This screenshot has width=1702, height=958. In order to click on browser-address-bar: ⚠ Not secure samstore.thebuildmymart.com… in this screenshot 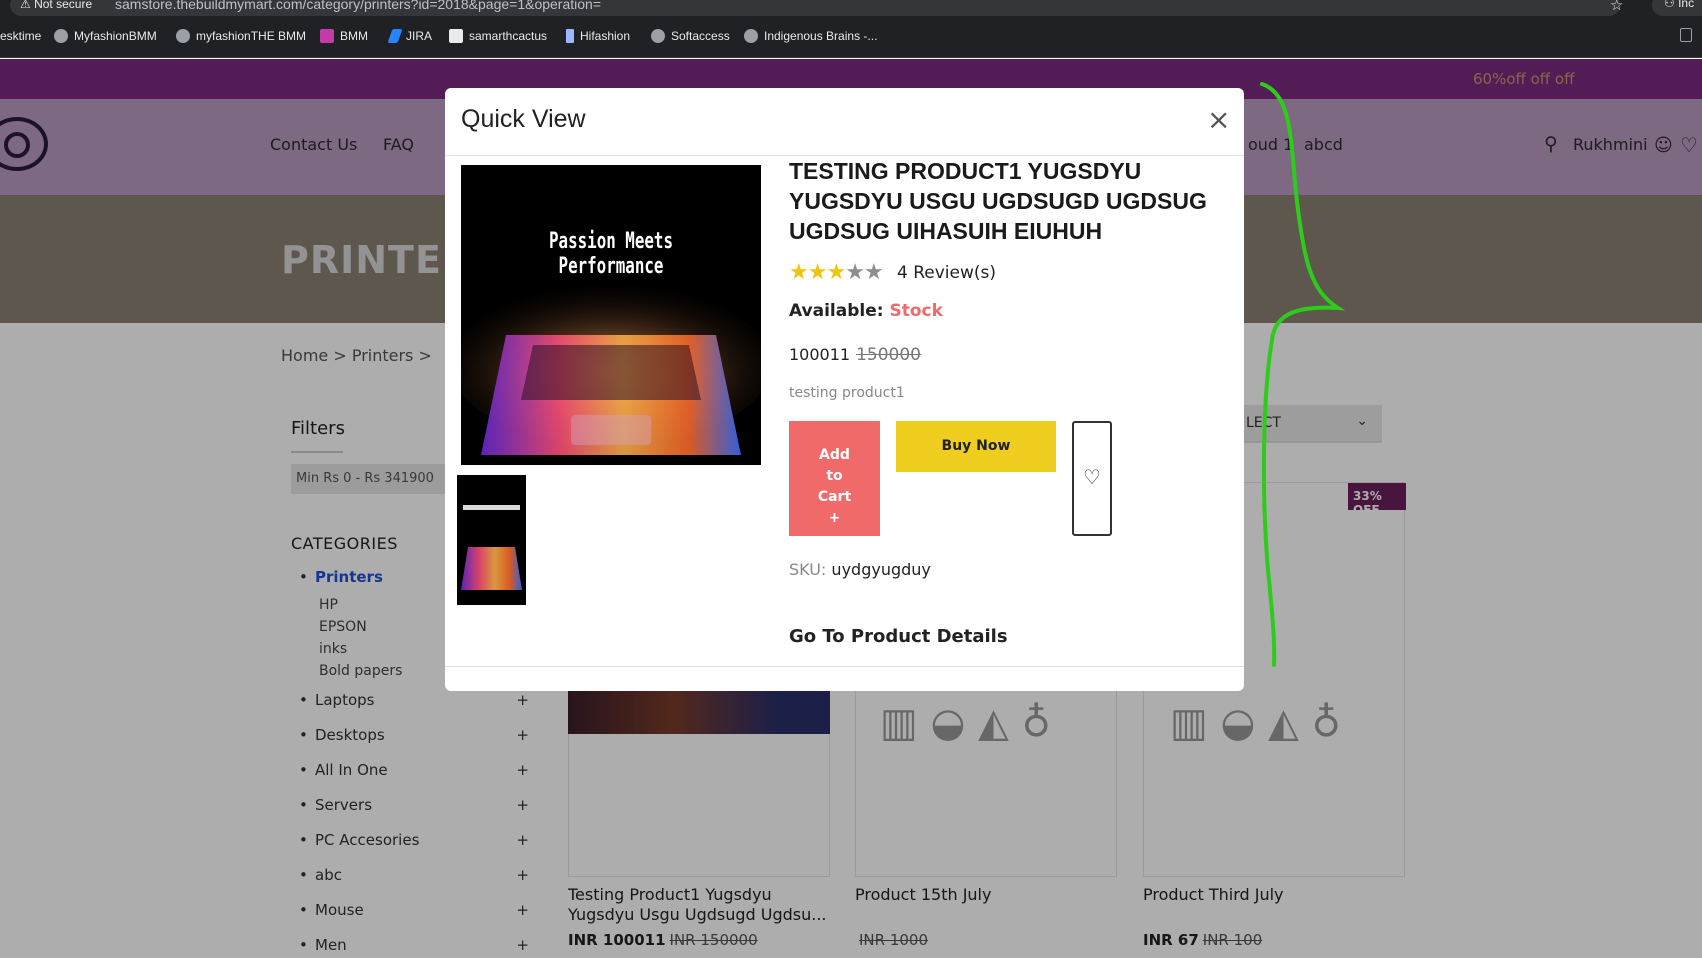, I will do `click(851, 9)`.